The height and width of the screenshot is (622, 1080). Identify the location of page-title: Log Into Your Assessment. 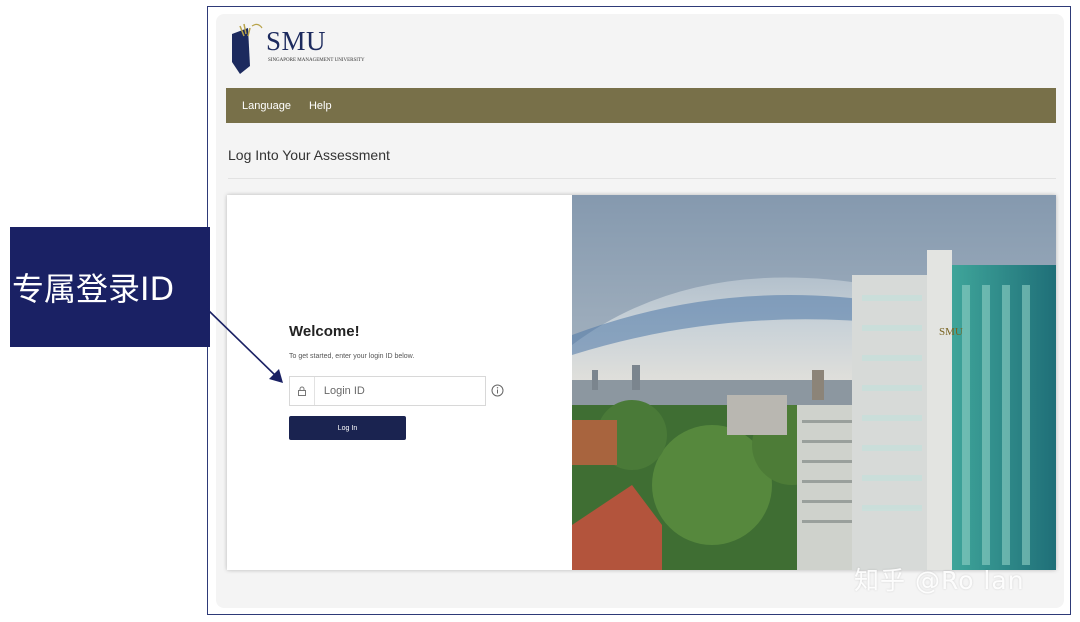
(309, 155).